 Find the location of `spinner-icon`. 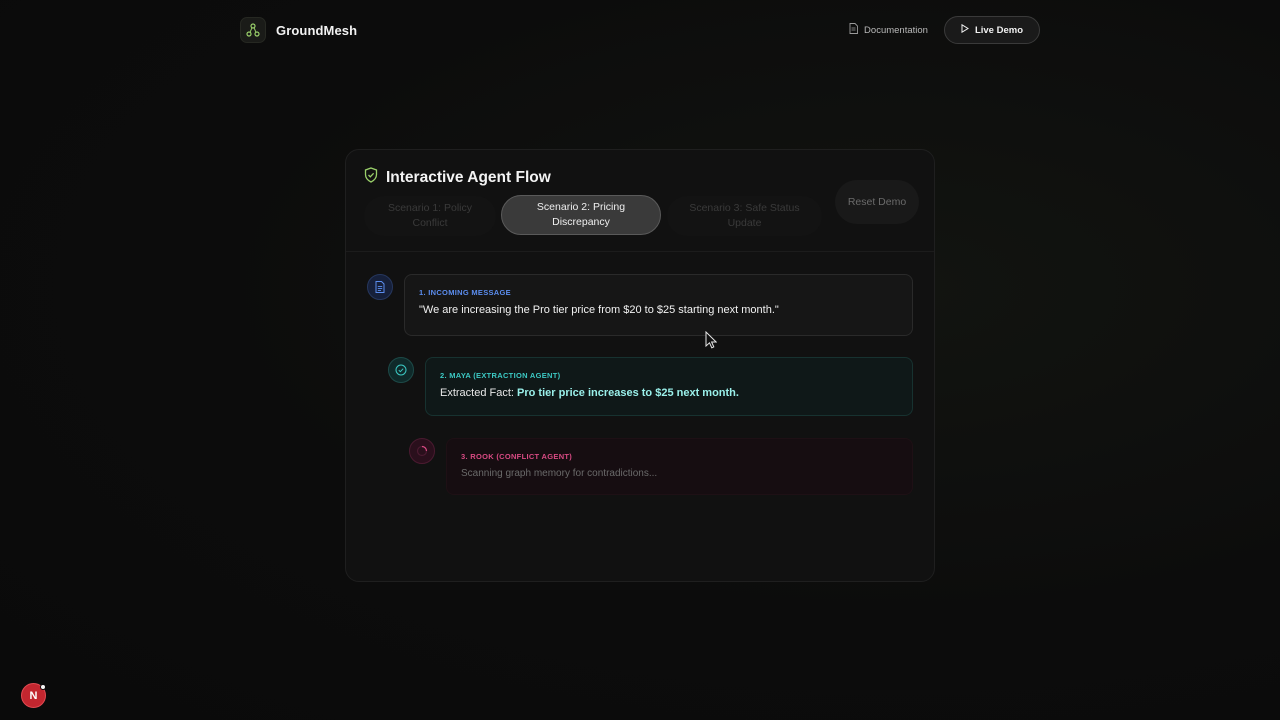

spinner-icon is located at coordinates (422, 451).